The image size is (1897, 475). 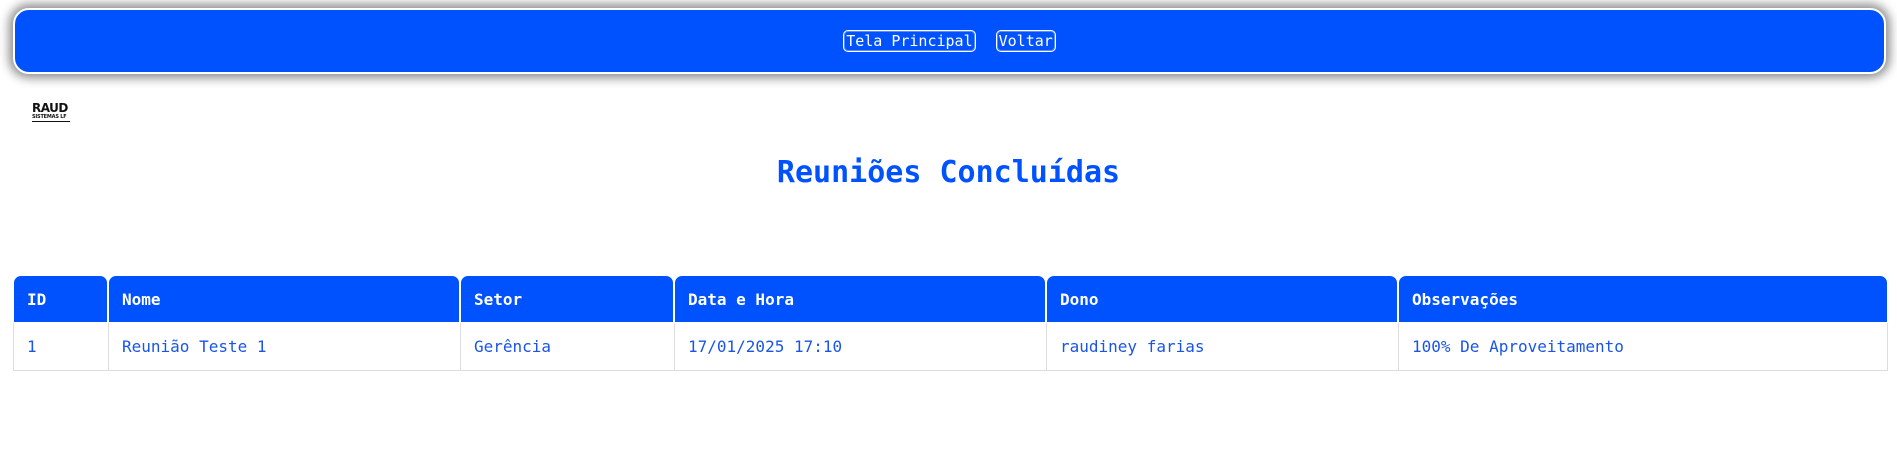 What do you see at coordinates (909, 41) in the screenshot?
I see `home-button: Tela Principal` at bounding box center [909, 41].